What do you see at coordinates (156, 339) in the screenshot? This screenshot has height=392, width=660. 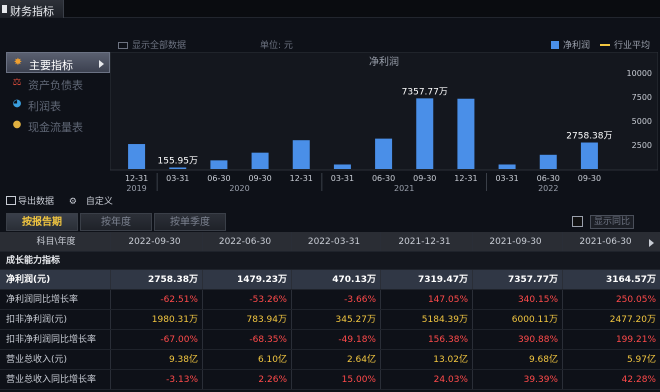 I see `table-cell: -67.00%` at bounding box center [156, 339].